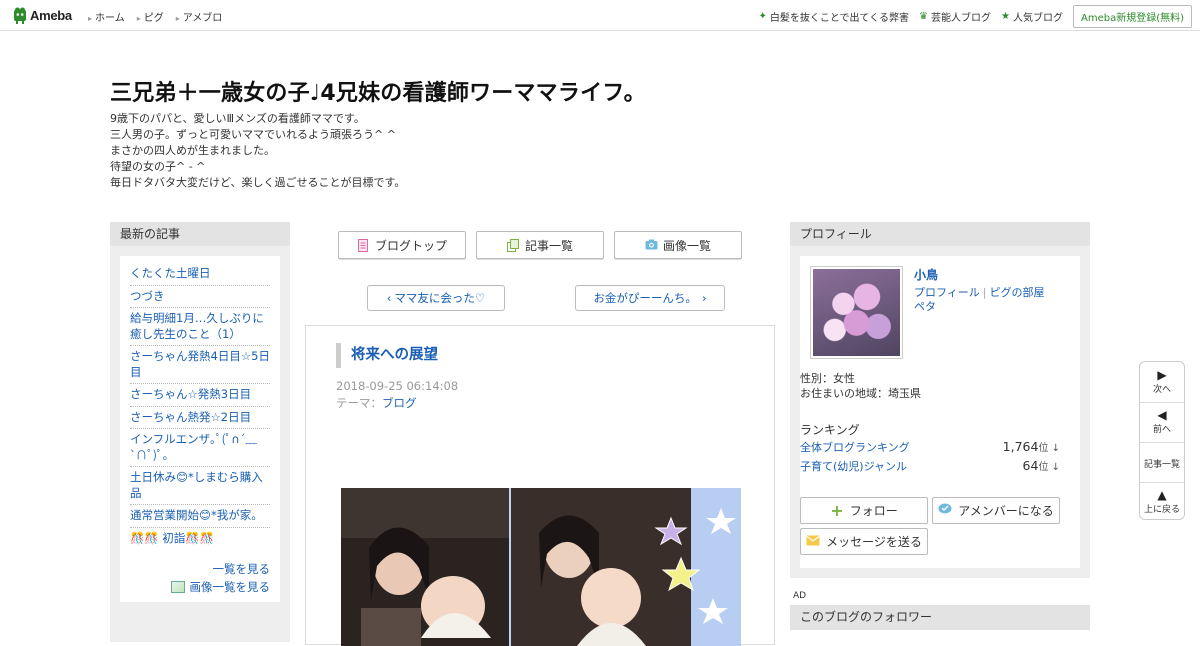 This screenshot has height=646, width=1200. I want to click on see-image-list-link: 画像一覧を見る, so click(200, 587).